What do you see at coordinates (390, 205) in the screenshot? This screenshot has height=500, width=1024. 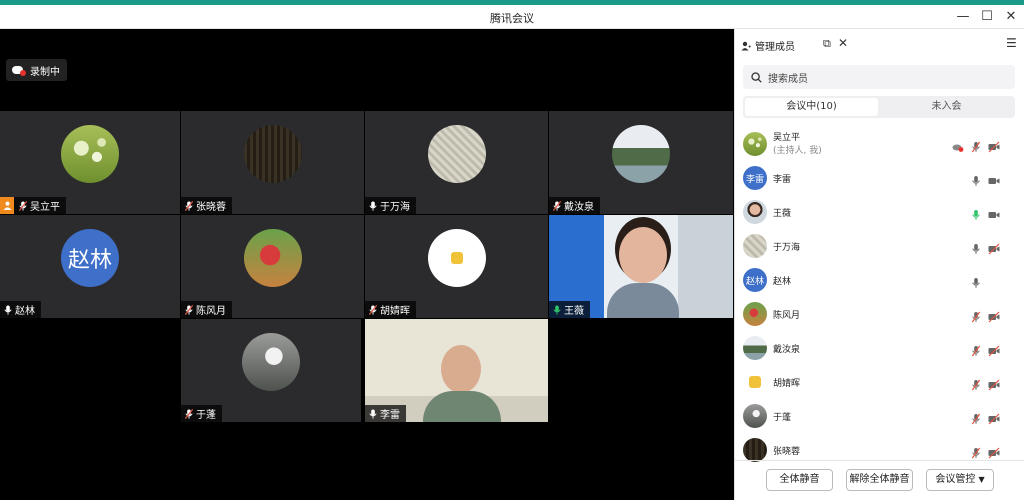 I see `participant-nametag: 于万海` at bounding box center [390, 205].